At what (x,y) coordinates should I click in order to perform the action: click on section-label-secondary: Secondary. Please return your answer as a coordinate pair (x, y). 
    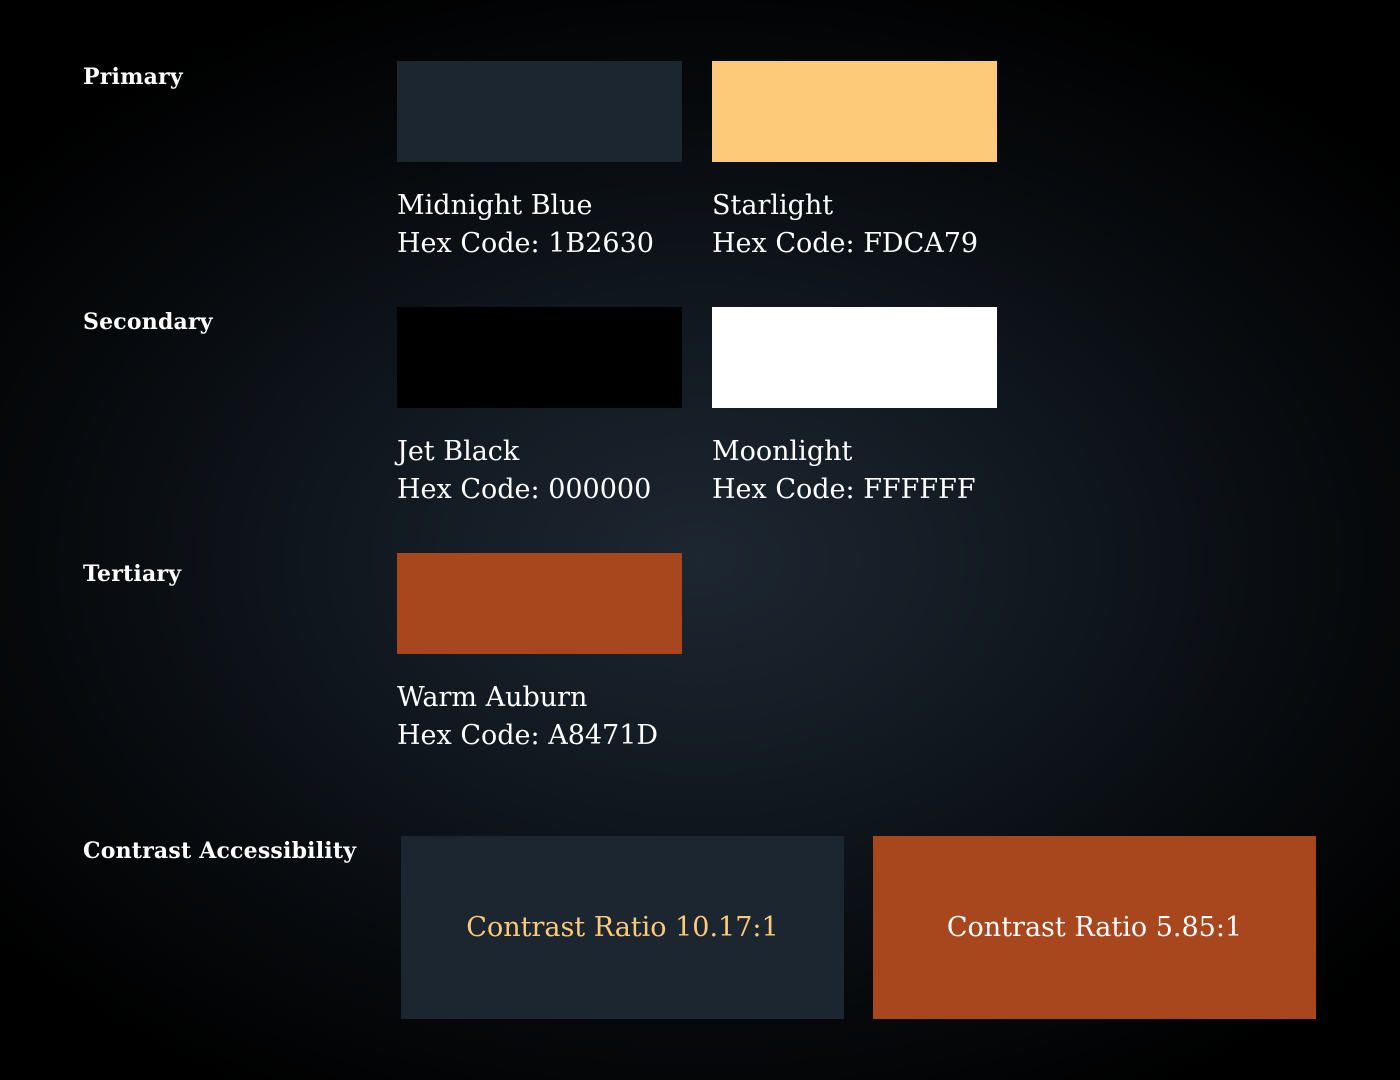
    Looking at the image, I should click on (148, 322).